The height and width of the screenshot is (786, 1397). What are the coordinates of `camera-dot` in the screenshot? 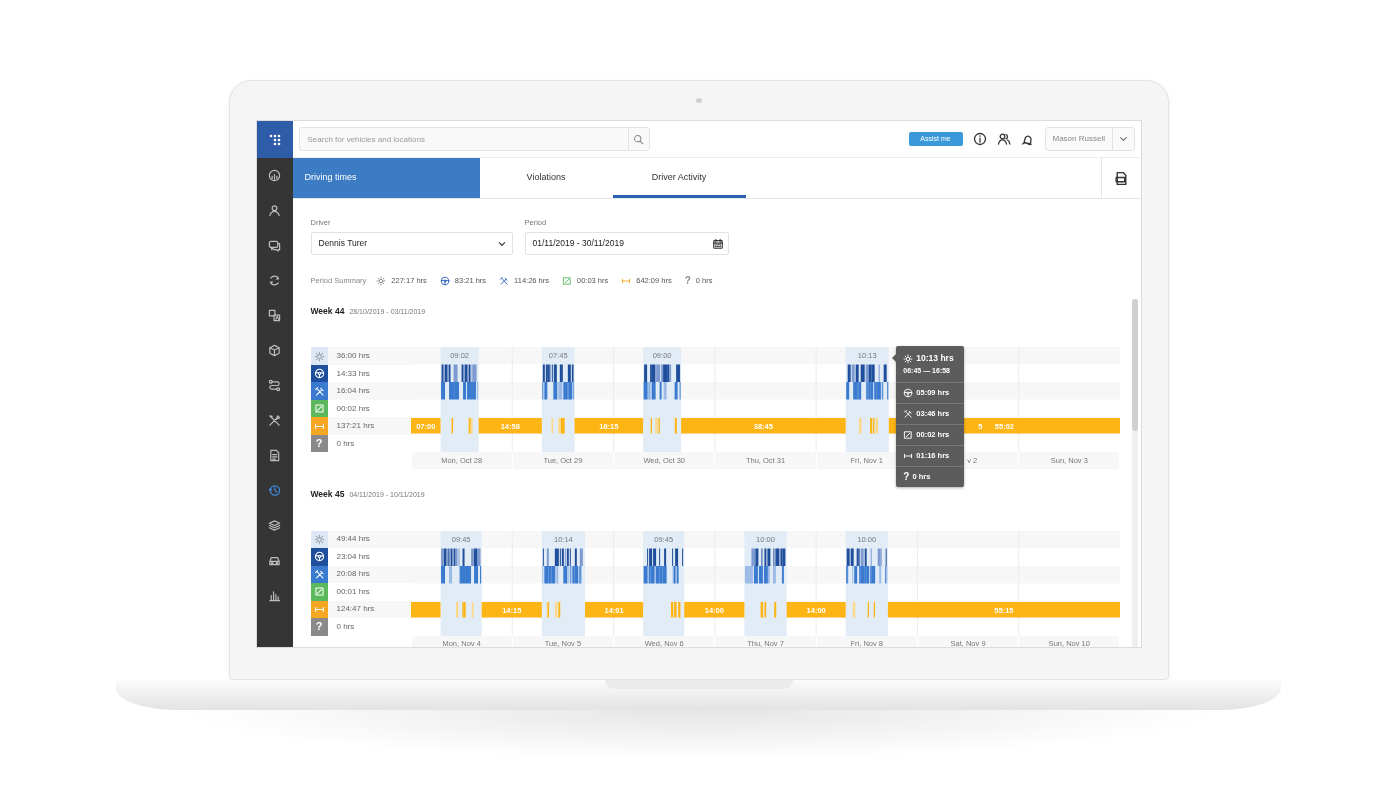 It's located at (698, 100).